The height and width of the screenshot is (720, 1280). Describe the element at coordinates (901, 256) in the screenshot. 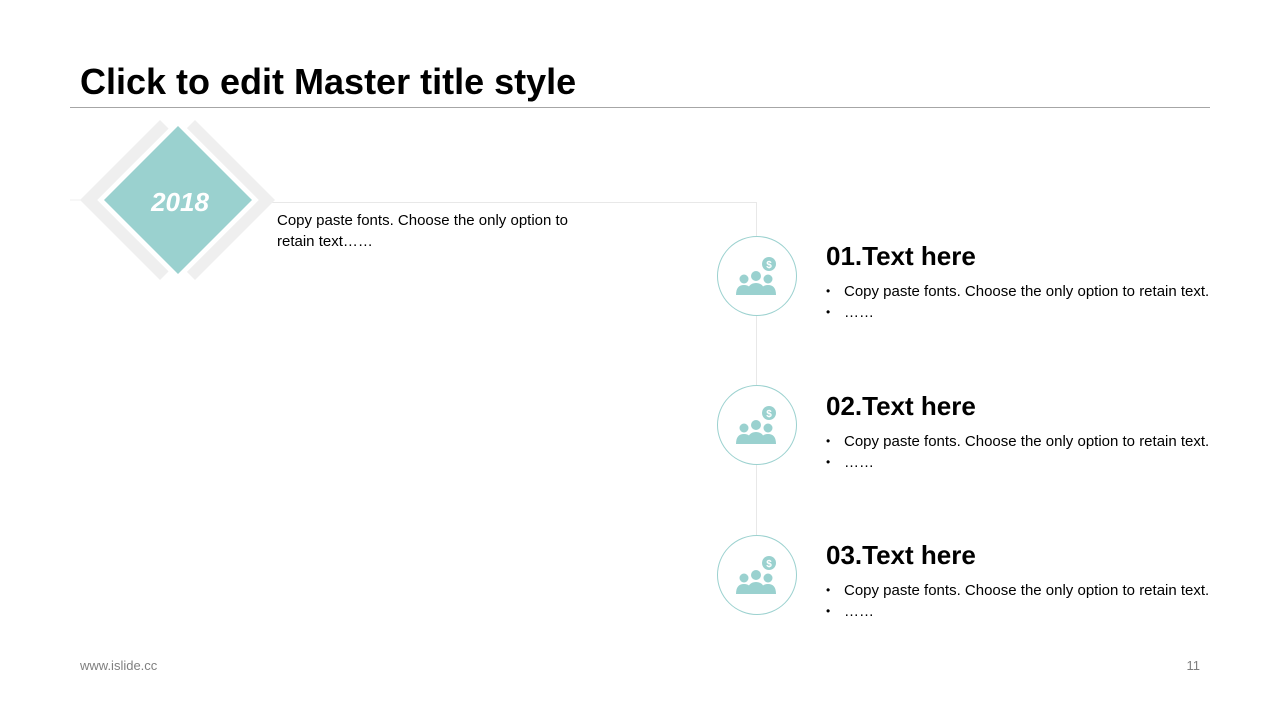

I see `item-1-title: 01.Text here` at that location.